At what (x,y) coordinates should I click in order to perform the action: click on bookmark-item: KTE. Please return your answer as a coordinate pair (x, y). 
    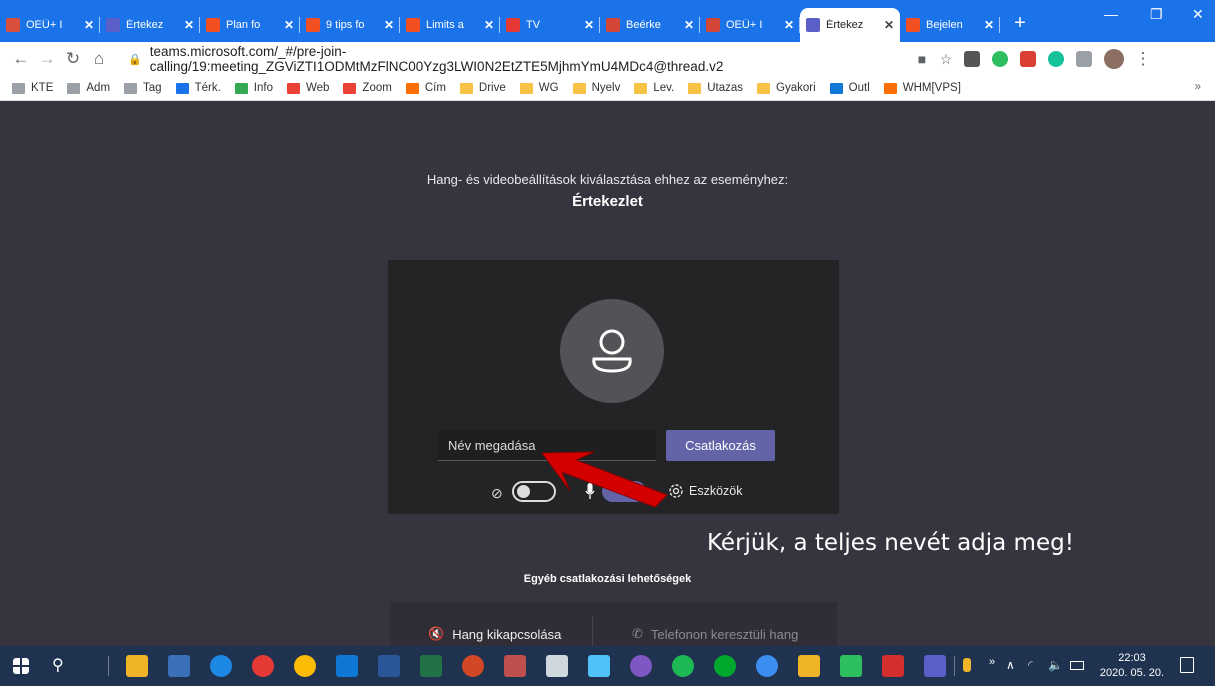
    Looking at the image, I should click on (32, 88).